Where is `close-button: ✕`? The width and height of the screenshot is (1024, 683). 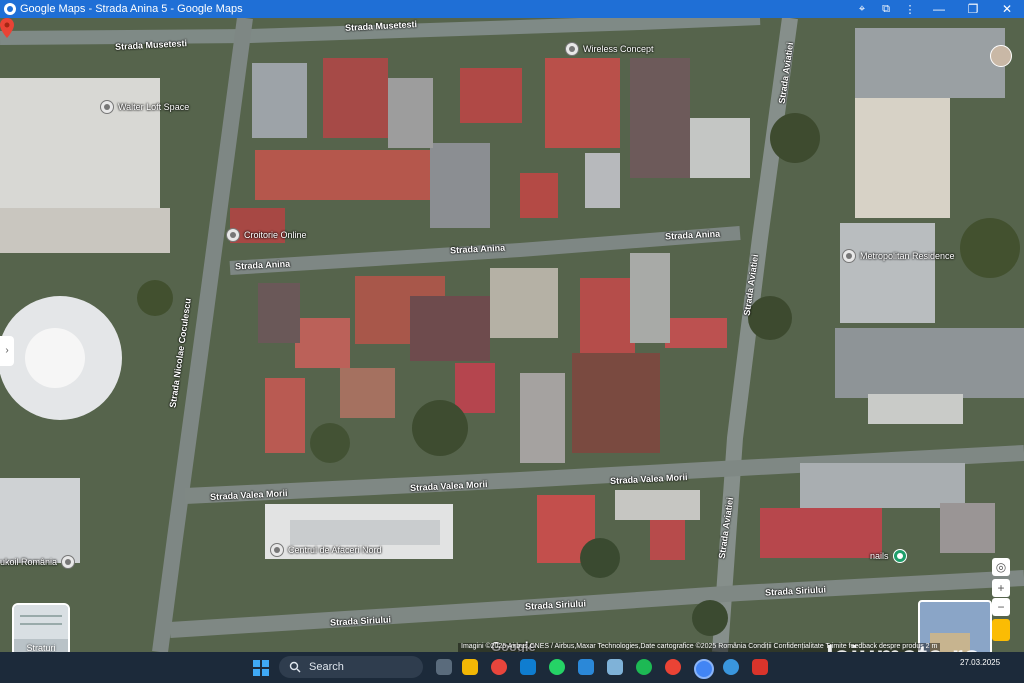 close-button: ✕ is located at coordinates (1007, 9).